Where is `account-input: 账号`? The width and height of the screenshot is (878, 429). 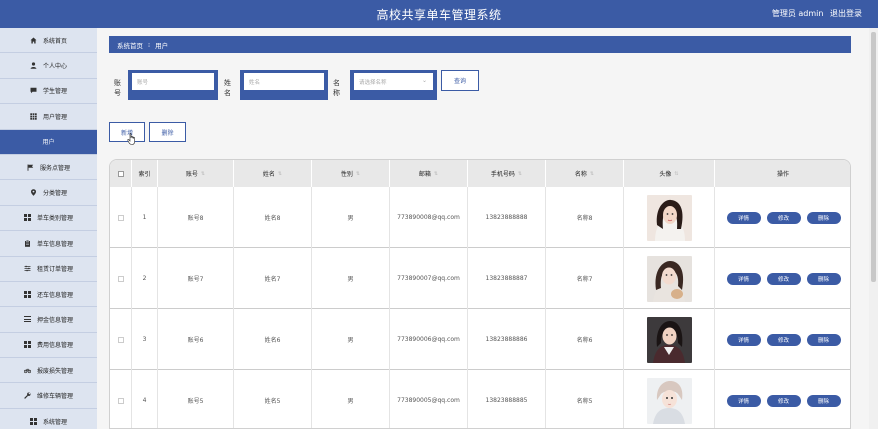
account-input: 账号 is located at coordinates (173, 85).